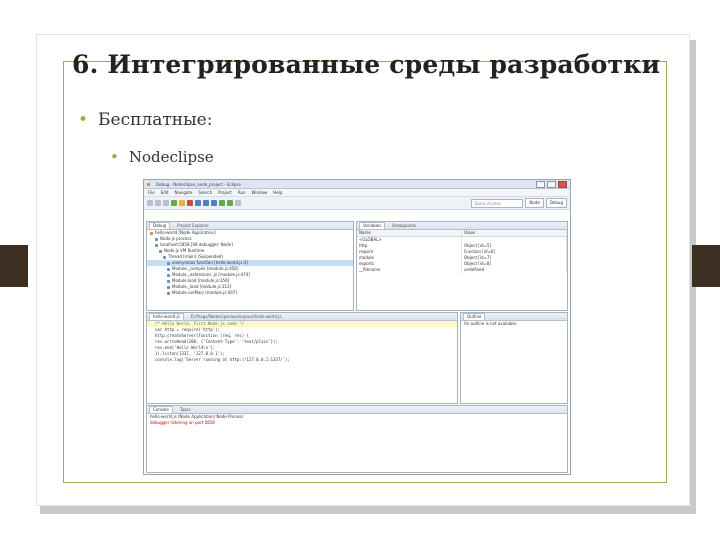 The height and width of the screenshot is (540, 720). Describe the element at coordinates (372, 225) in the screenshot. I see `tab-variables: Variables` at that location.